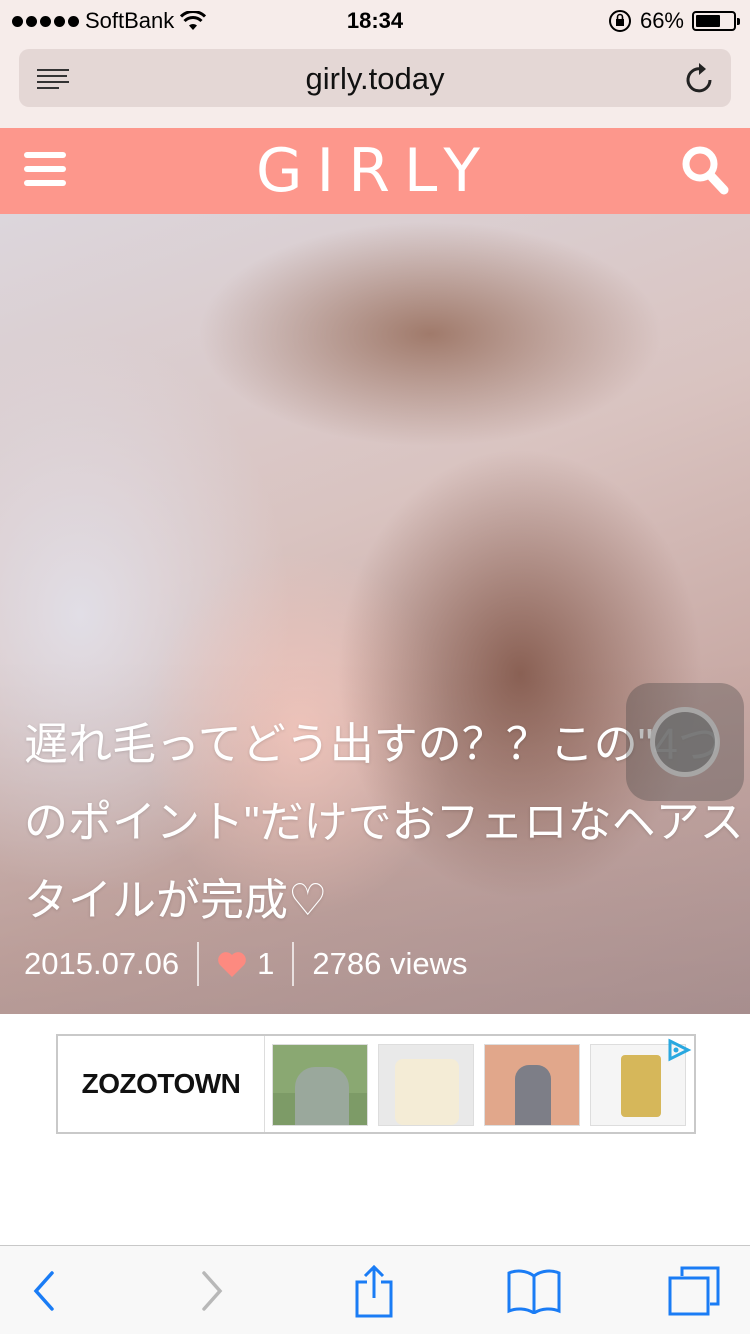 The height and width of the screenshot is (1334, 750). I want to click on ad-product-cream-sweater, so click(426, 1085).